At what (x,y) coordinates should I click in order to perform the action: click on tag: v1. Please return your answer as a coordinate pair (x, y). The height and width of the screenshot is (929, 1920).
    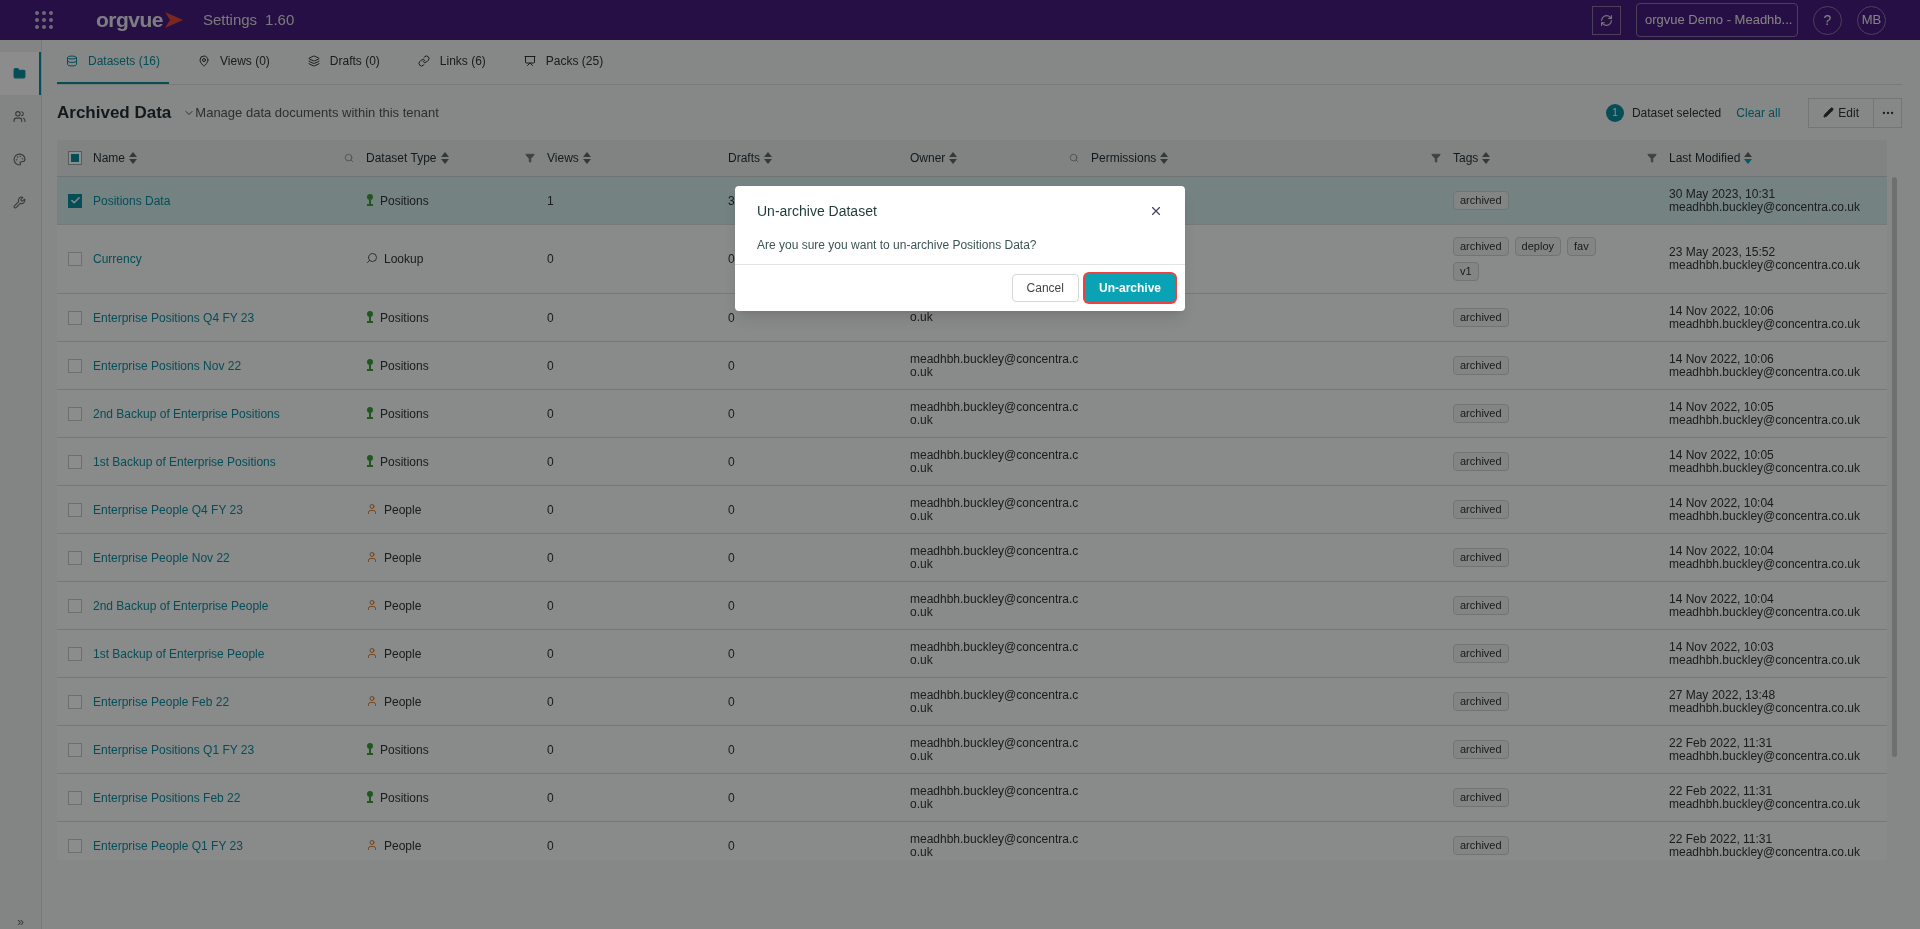
    Looking at the image, I should click on (1466, 271).